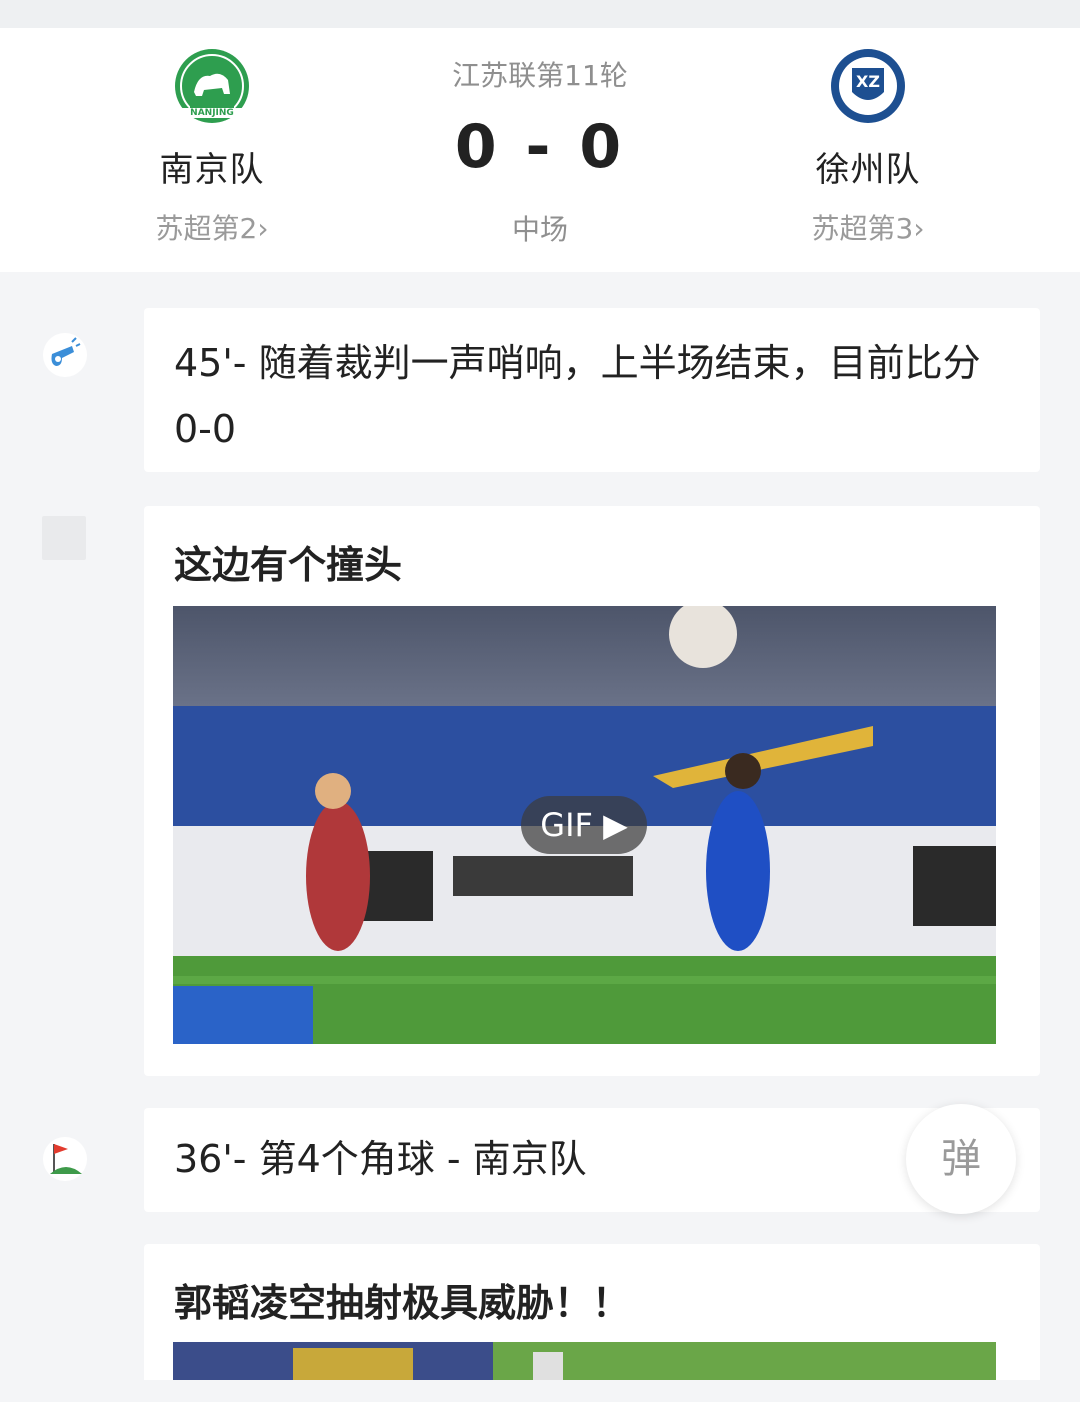  I want to click on away-team-logo: XZ, so click(868, 86).